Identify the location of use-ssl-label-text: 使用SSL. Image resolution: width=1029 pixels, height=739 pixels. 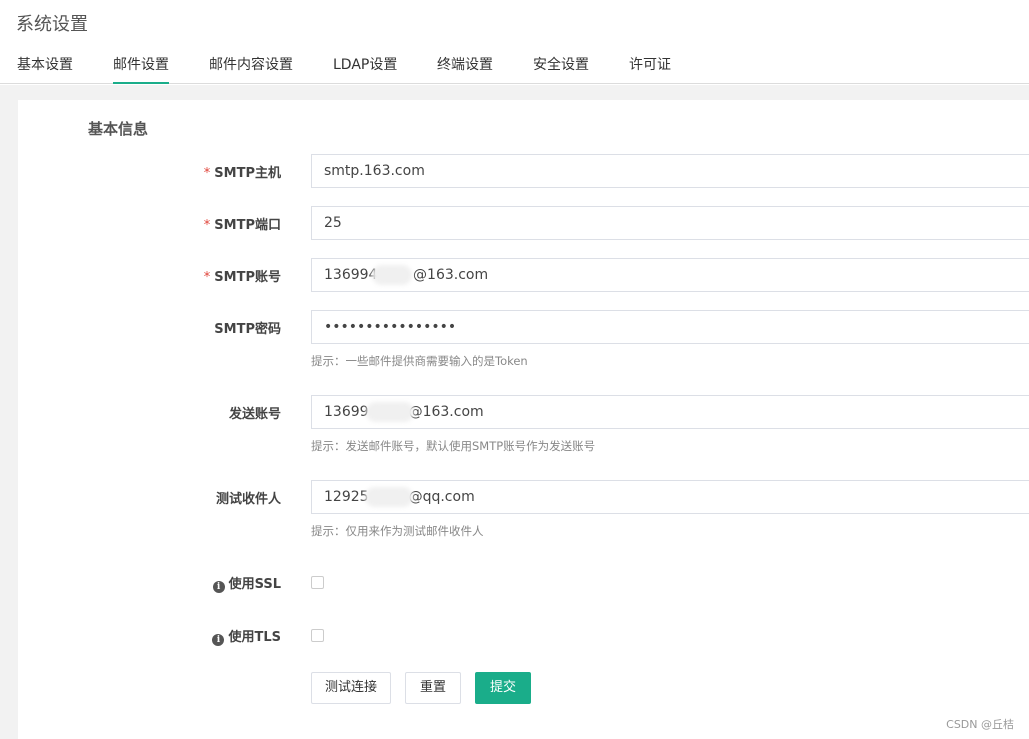
(254, 584).